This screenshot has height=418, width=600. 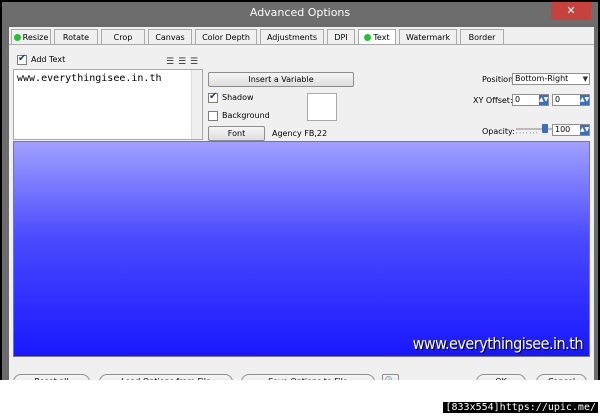 I want to click on tab-text: Text, so click(x=377, y=36).